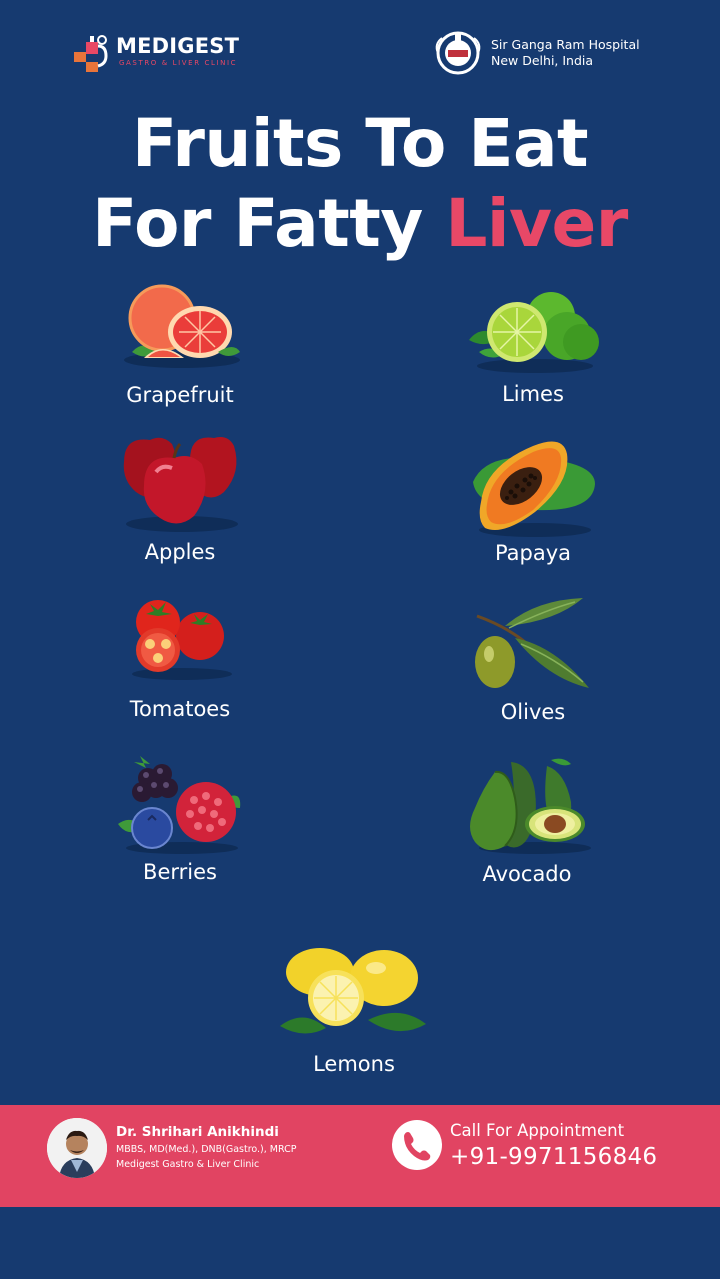  Describe the element at coordinates (532, 643) in the screenshot. I see `olive-icon` at that location.